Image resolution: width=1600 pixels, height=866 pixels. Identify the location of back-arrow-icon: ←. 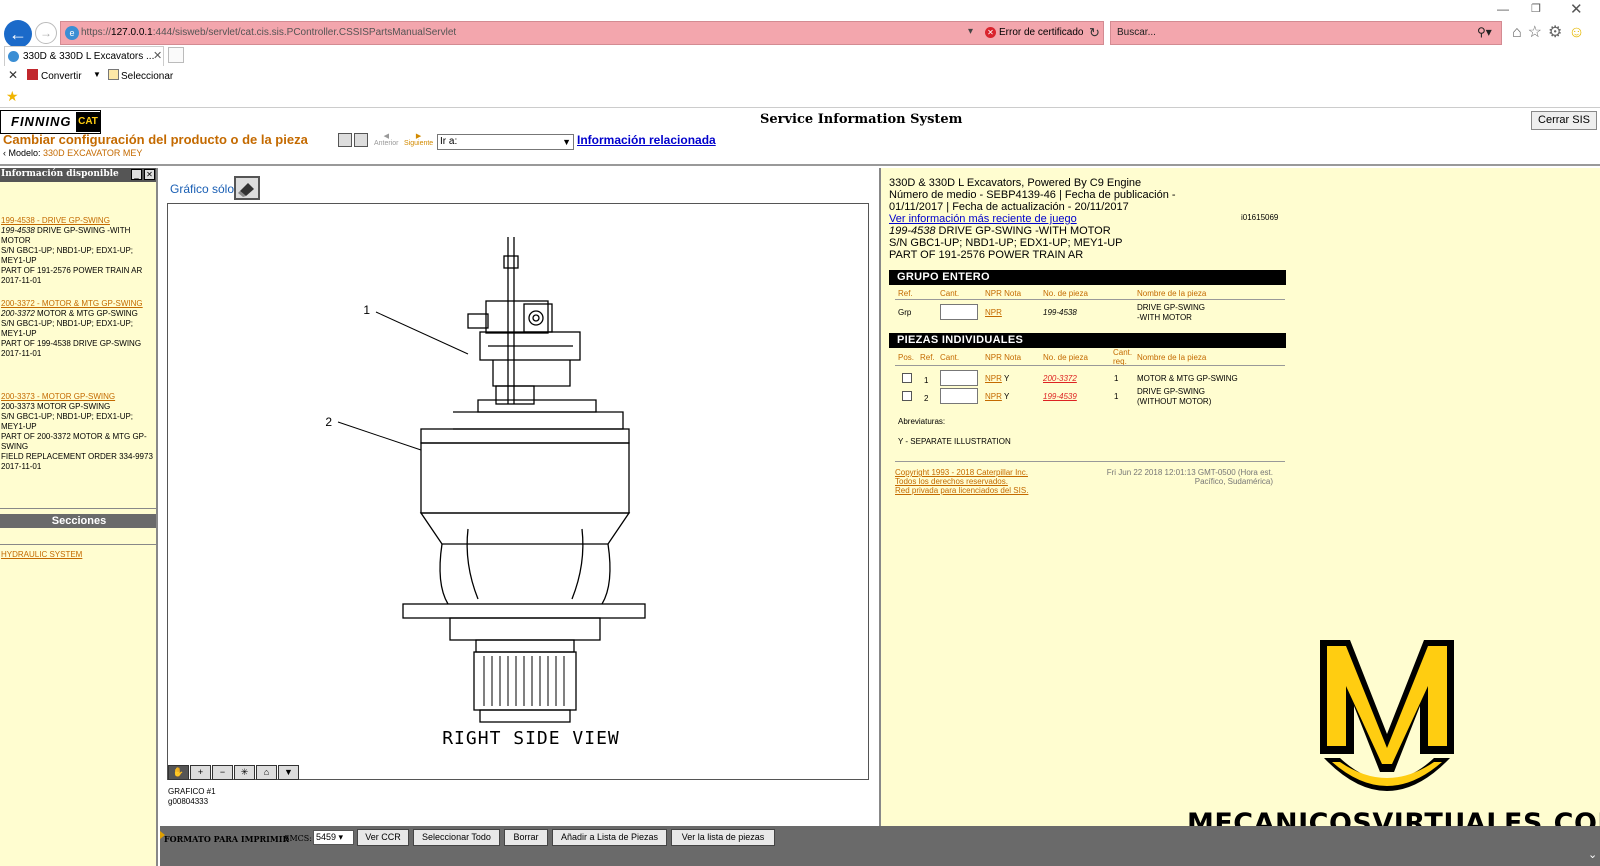
(18, 34).